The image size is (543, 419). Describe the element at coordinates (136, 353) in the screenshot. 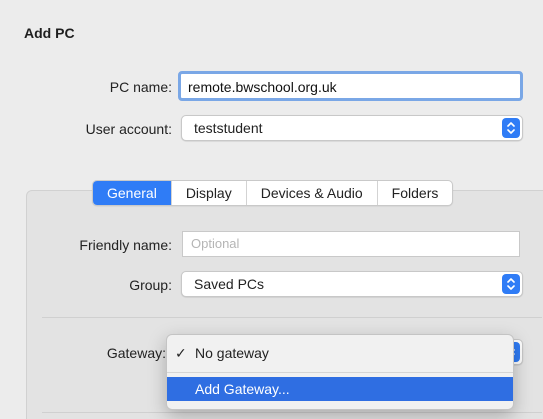

I see `gateway-label: Gateway:` at that location.